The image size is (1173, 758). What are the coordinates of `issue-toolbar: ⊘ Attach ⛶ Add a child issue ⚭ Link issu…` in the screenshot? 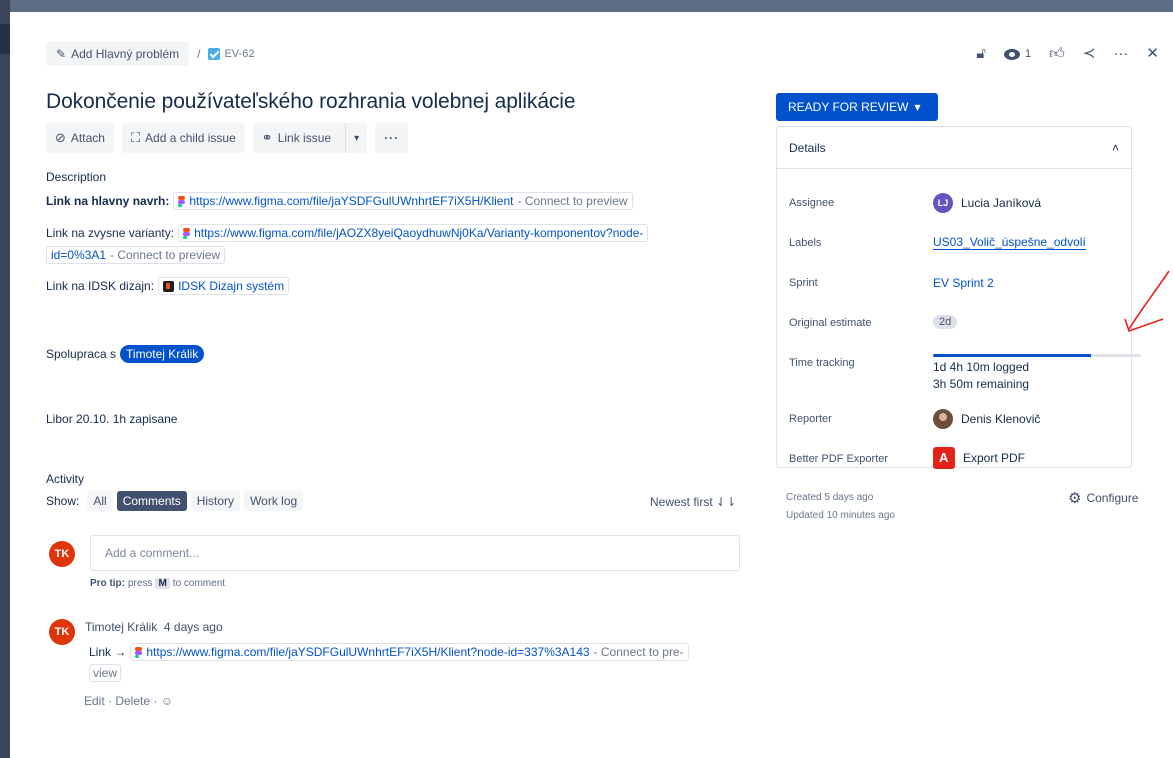 It's located at (227, 138).